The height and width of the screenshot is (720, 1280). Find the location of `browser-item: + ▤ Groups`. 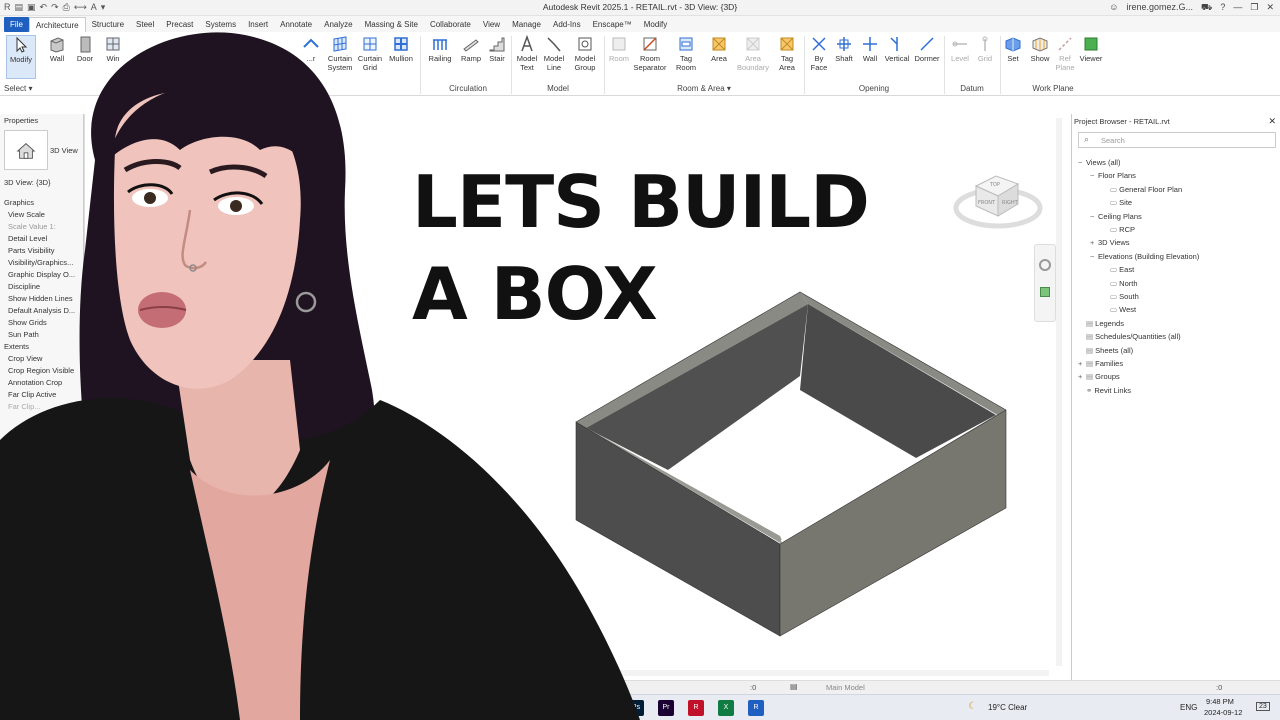

browser-item: + ▤ Groups is located at coordinates (1099, 376).